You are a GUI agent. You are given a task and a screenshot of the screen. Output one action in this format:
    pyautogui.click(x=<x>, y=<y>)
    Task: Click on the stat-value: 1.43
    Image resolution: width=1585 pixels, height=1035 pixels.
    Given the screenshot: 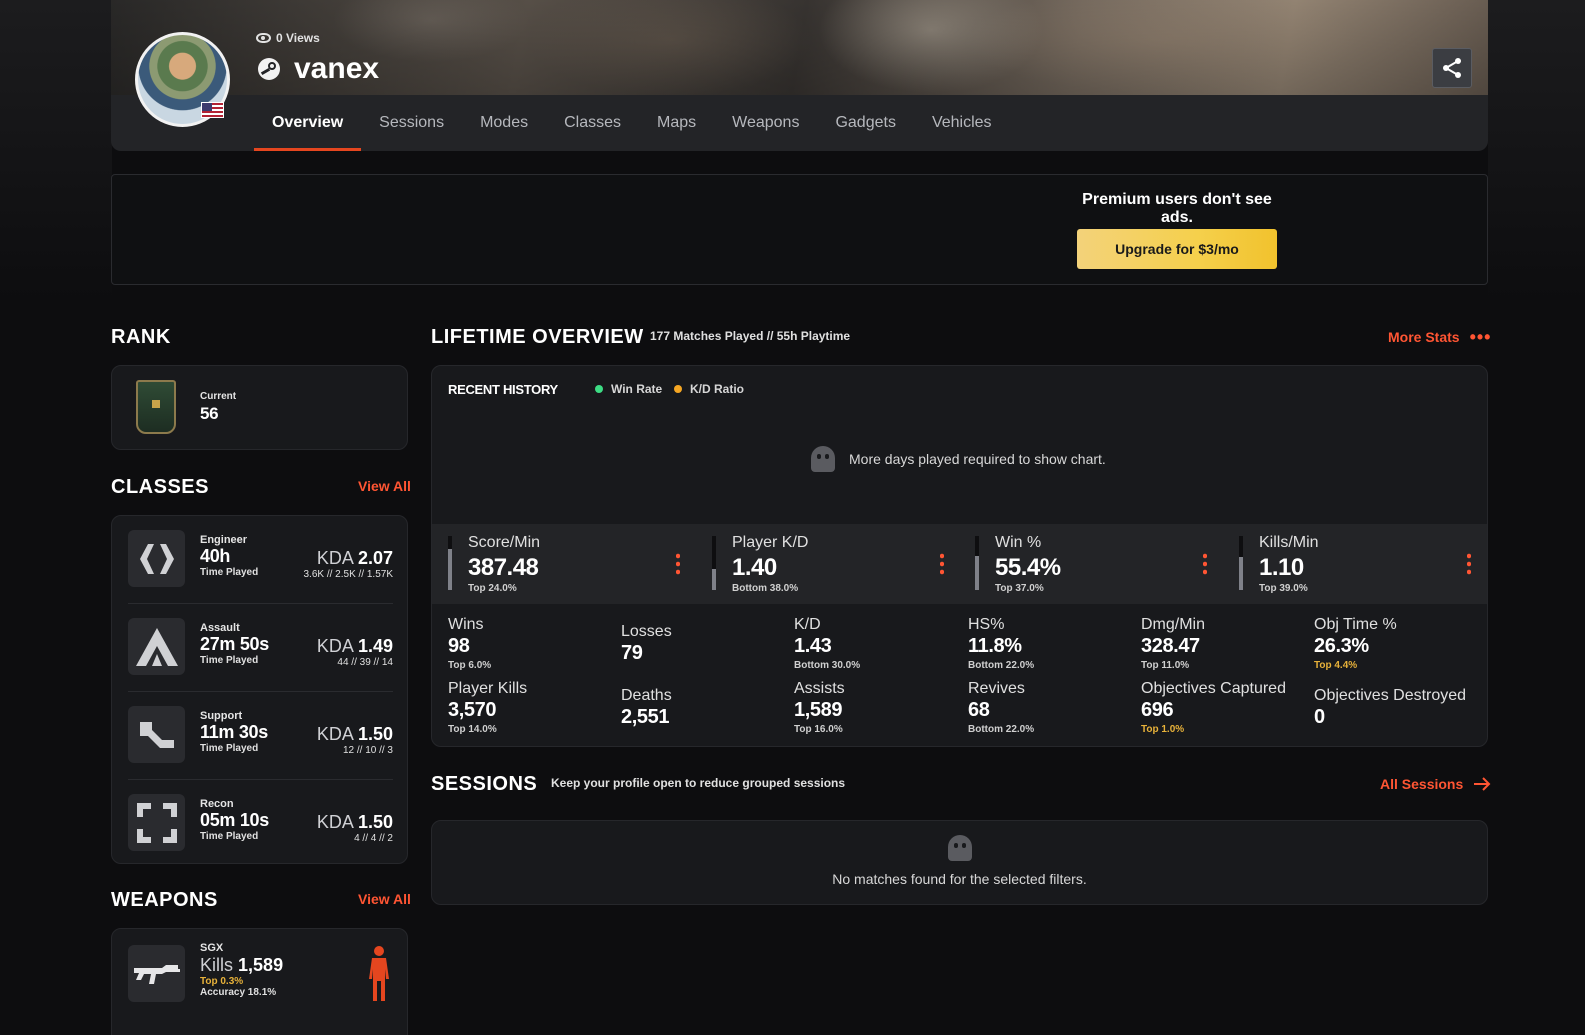 What is the action you would take?
    pyautogui.click(x=813, y=646)
    